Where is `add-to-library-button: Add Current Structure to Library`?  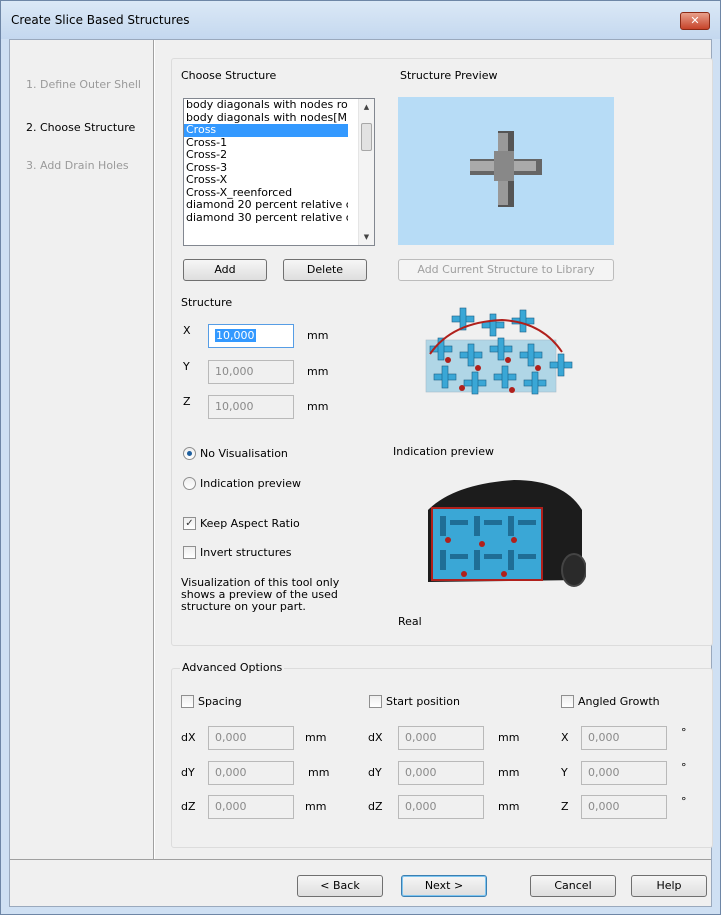 add-to-library-button: Add Current Structure to Library is located at coordinates (506, 270).